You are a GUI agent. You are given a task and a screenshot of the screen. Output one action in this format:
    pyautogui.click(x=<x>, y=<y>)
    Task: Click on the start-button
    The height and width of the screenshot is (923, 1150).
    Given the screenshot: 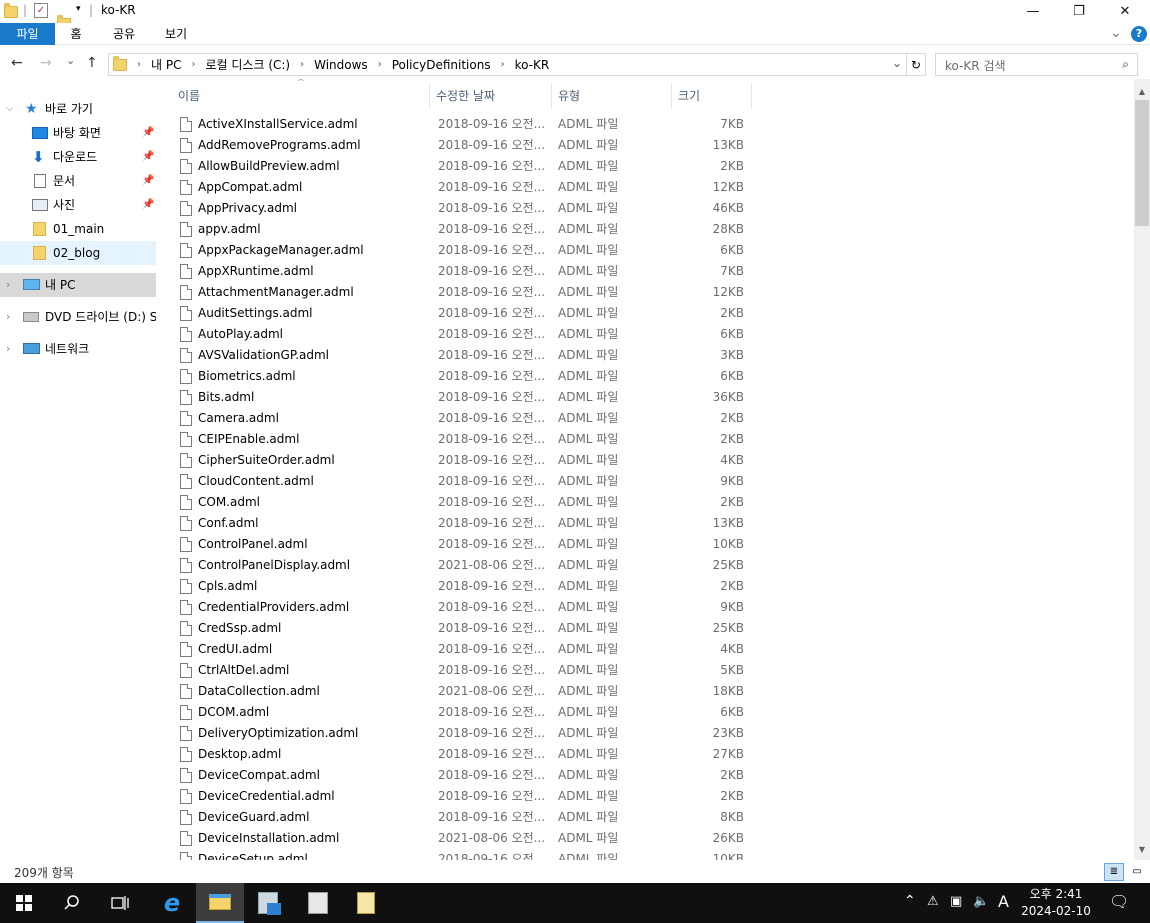 What is the action you would take?
    pyautogui.click(x=24, y=903)
    